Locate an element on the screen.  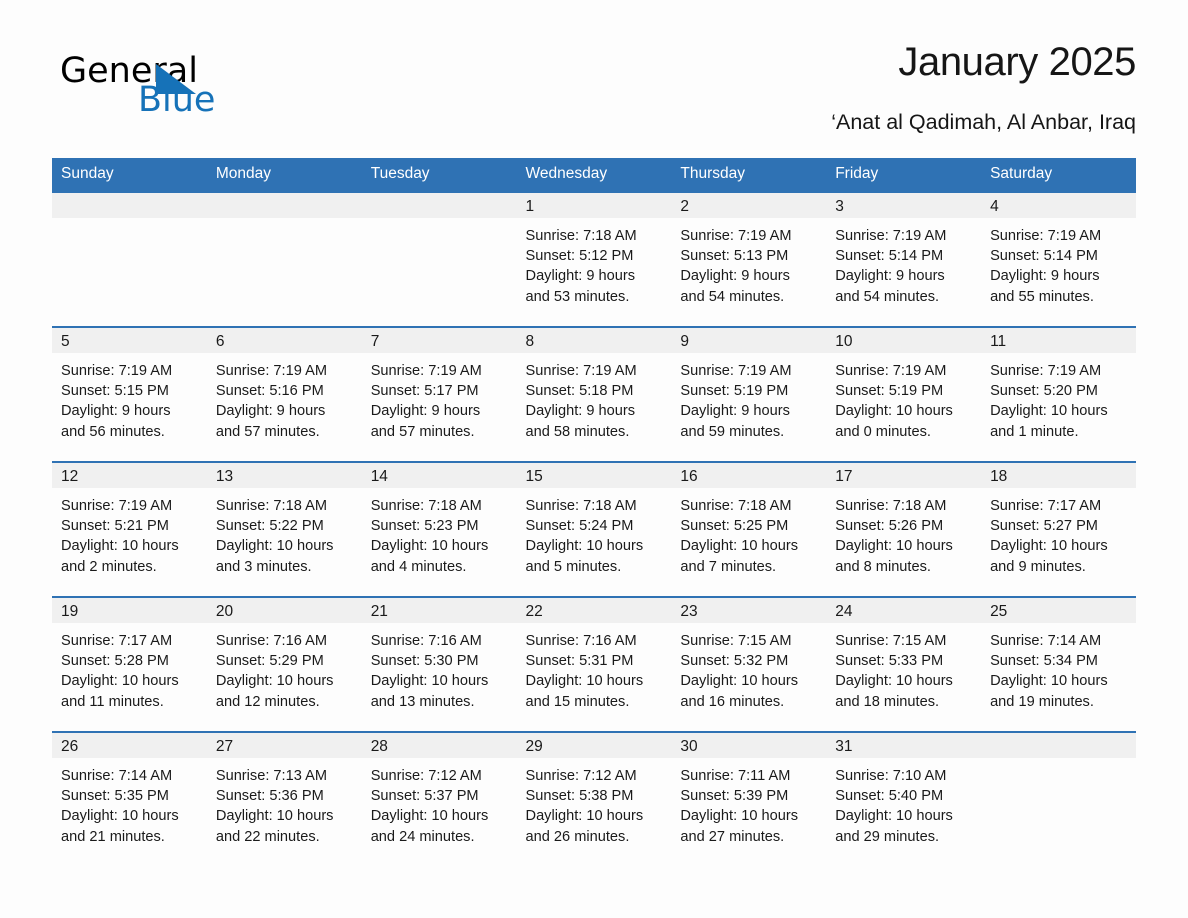
sunset-text: Sunset: 5:15 PM is located at coordinates (115, 391).